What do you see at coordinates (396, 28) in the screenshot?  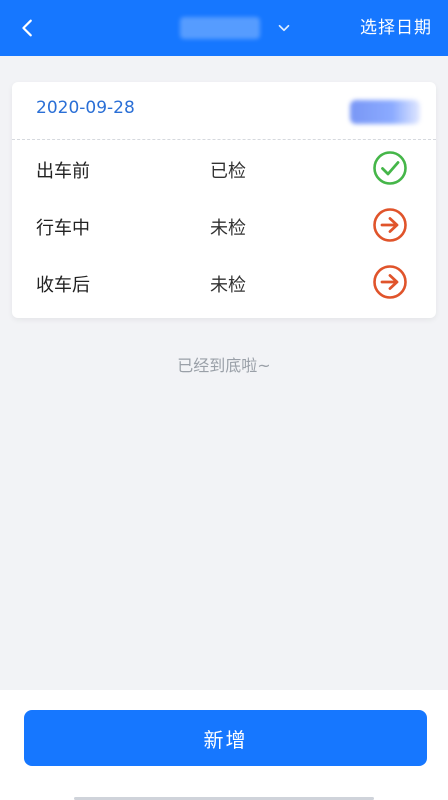 I see `select-date-button: 选择日期` at bounding box center [396, 28].